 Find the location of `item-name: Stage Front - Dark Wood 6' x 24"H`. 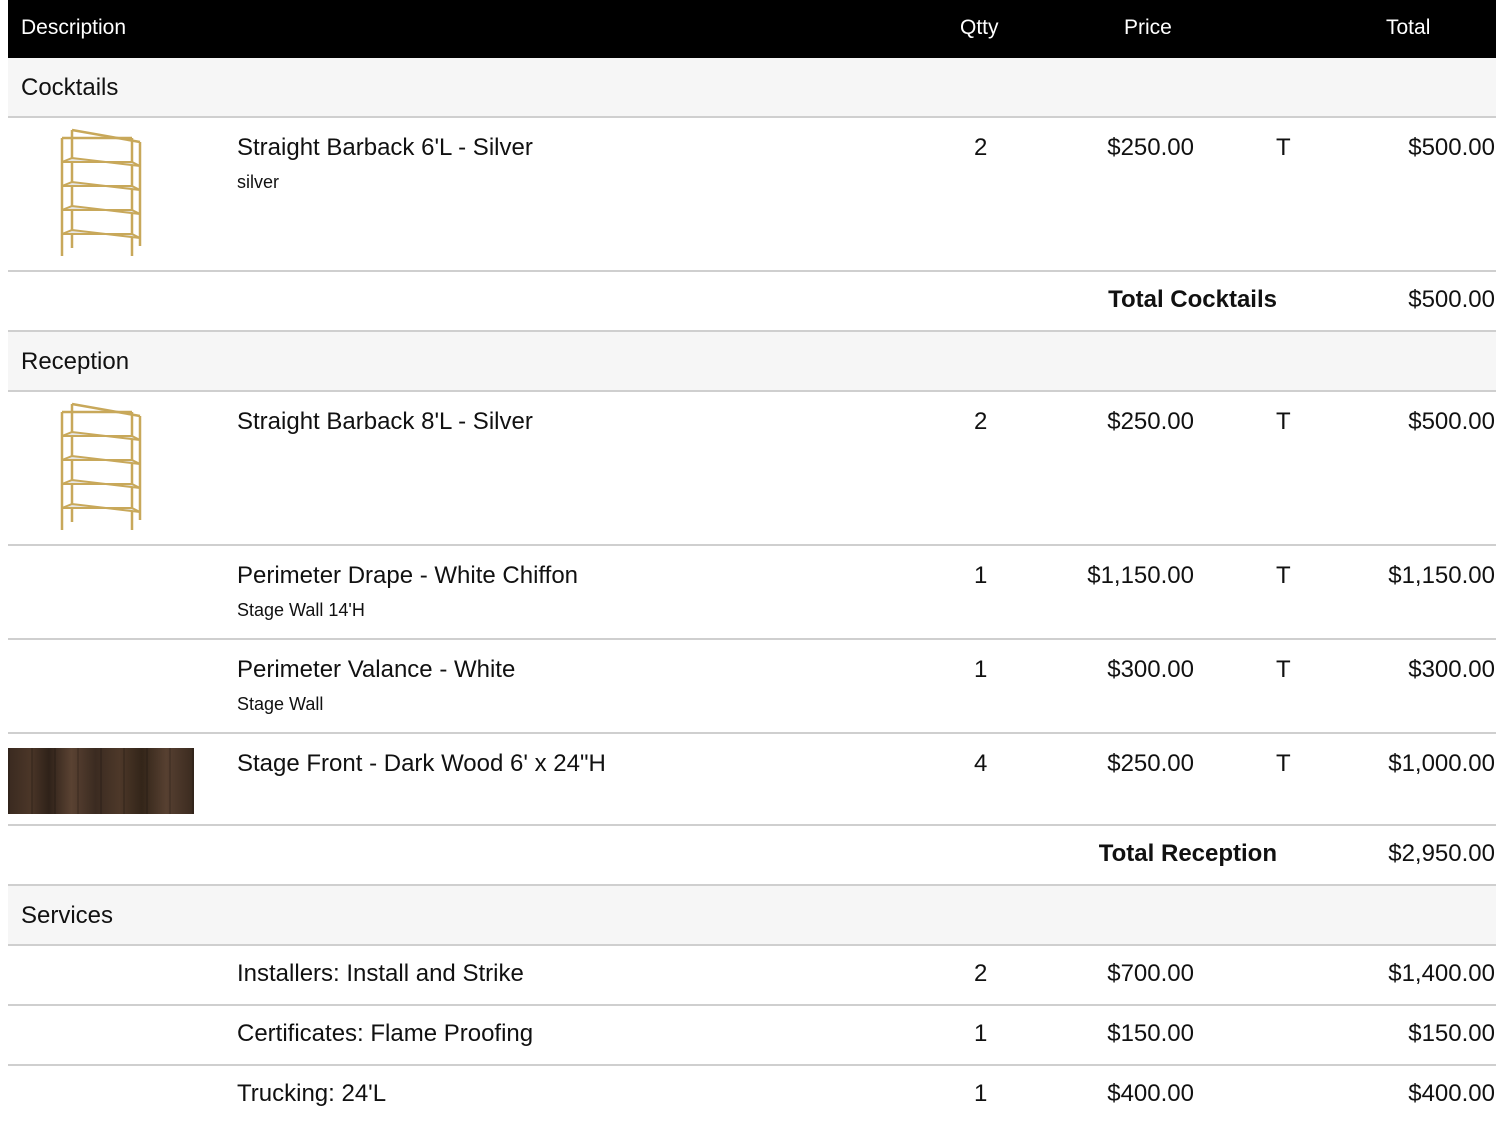

item-name: Stage Front - Dark Wood 6' x 24"H is located at coordinates (421, 763).